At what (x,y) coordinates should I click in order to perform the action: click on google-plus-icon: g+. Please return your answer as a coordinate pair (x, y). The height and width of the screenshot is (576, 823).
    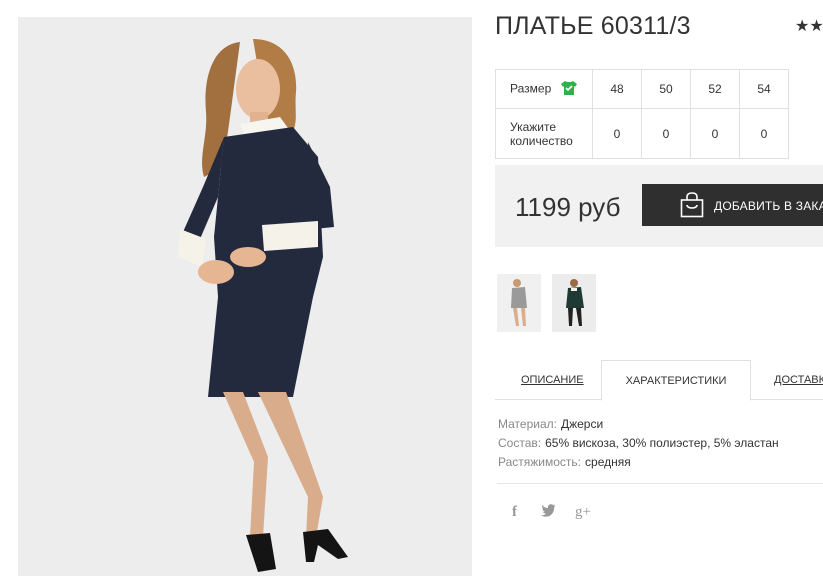
    Looking at the image, I should click on (583, 512).